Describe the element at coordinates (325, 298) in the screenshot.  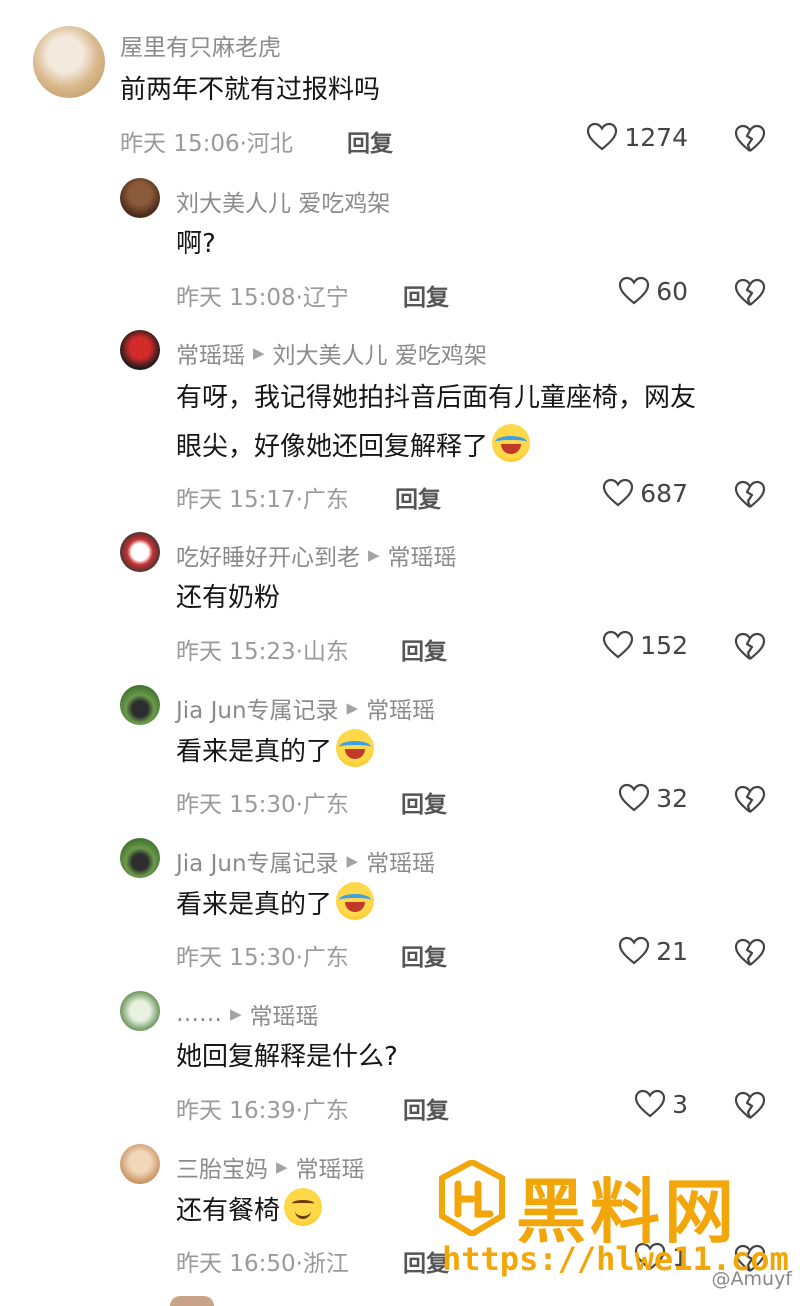
I see `comment-location: 辽宁` at that location.